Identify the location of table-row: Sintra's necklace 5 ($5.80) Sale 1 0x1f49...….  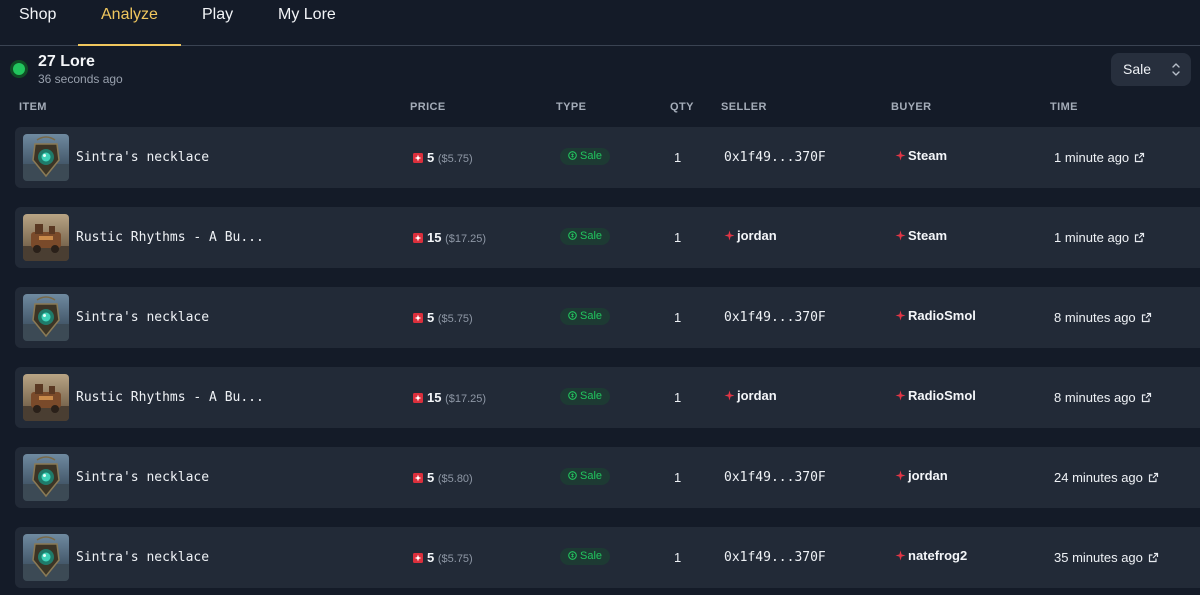
(607, 477).